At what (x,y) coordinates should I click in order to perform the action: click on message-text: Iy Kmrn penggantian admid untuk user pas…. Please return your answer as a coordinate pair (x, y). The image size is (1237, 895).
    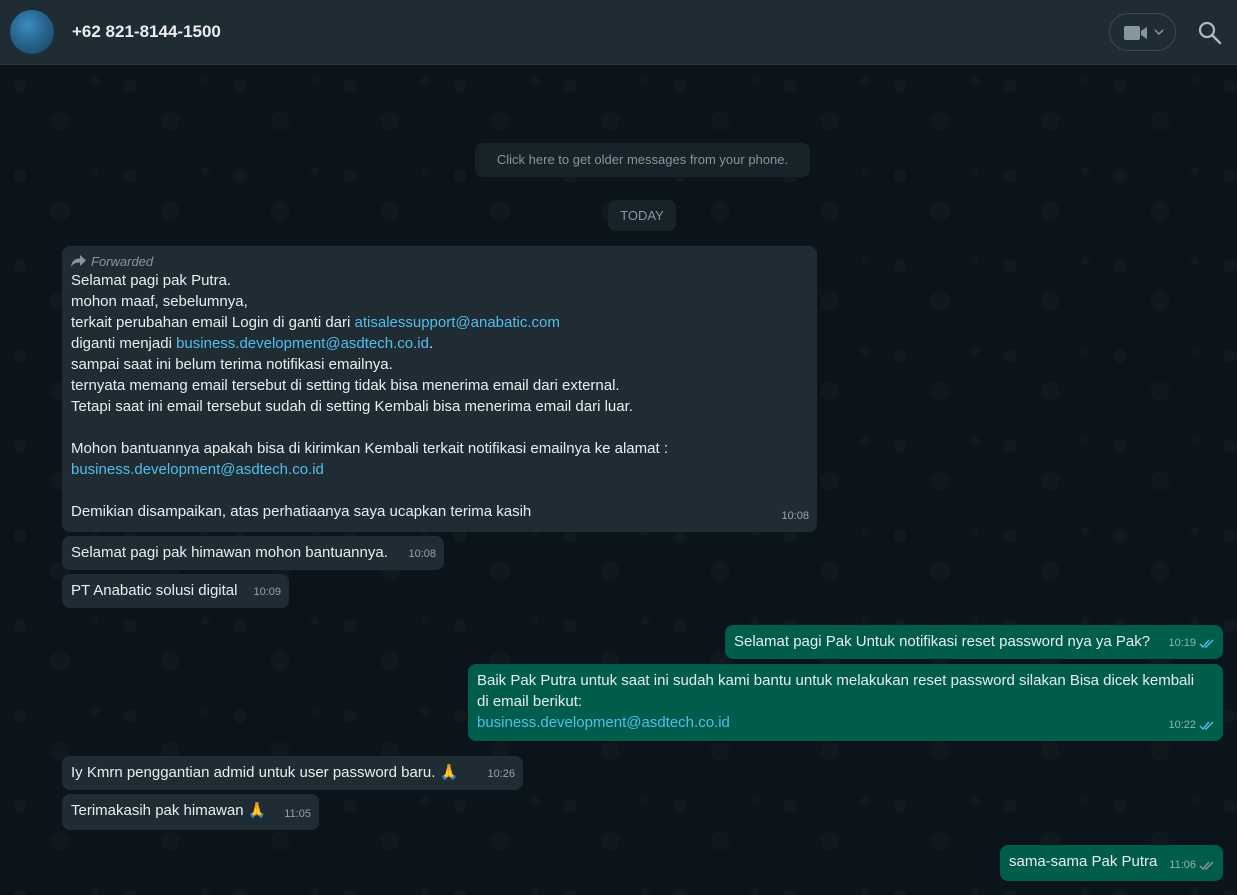
    Looking at the image, I should click on (265, 772).